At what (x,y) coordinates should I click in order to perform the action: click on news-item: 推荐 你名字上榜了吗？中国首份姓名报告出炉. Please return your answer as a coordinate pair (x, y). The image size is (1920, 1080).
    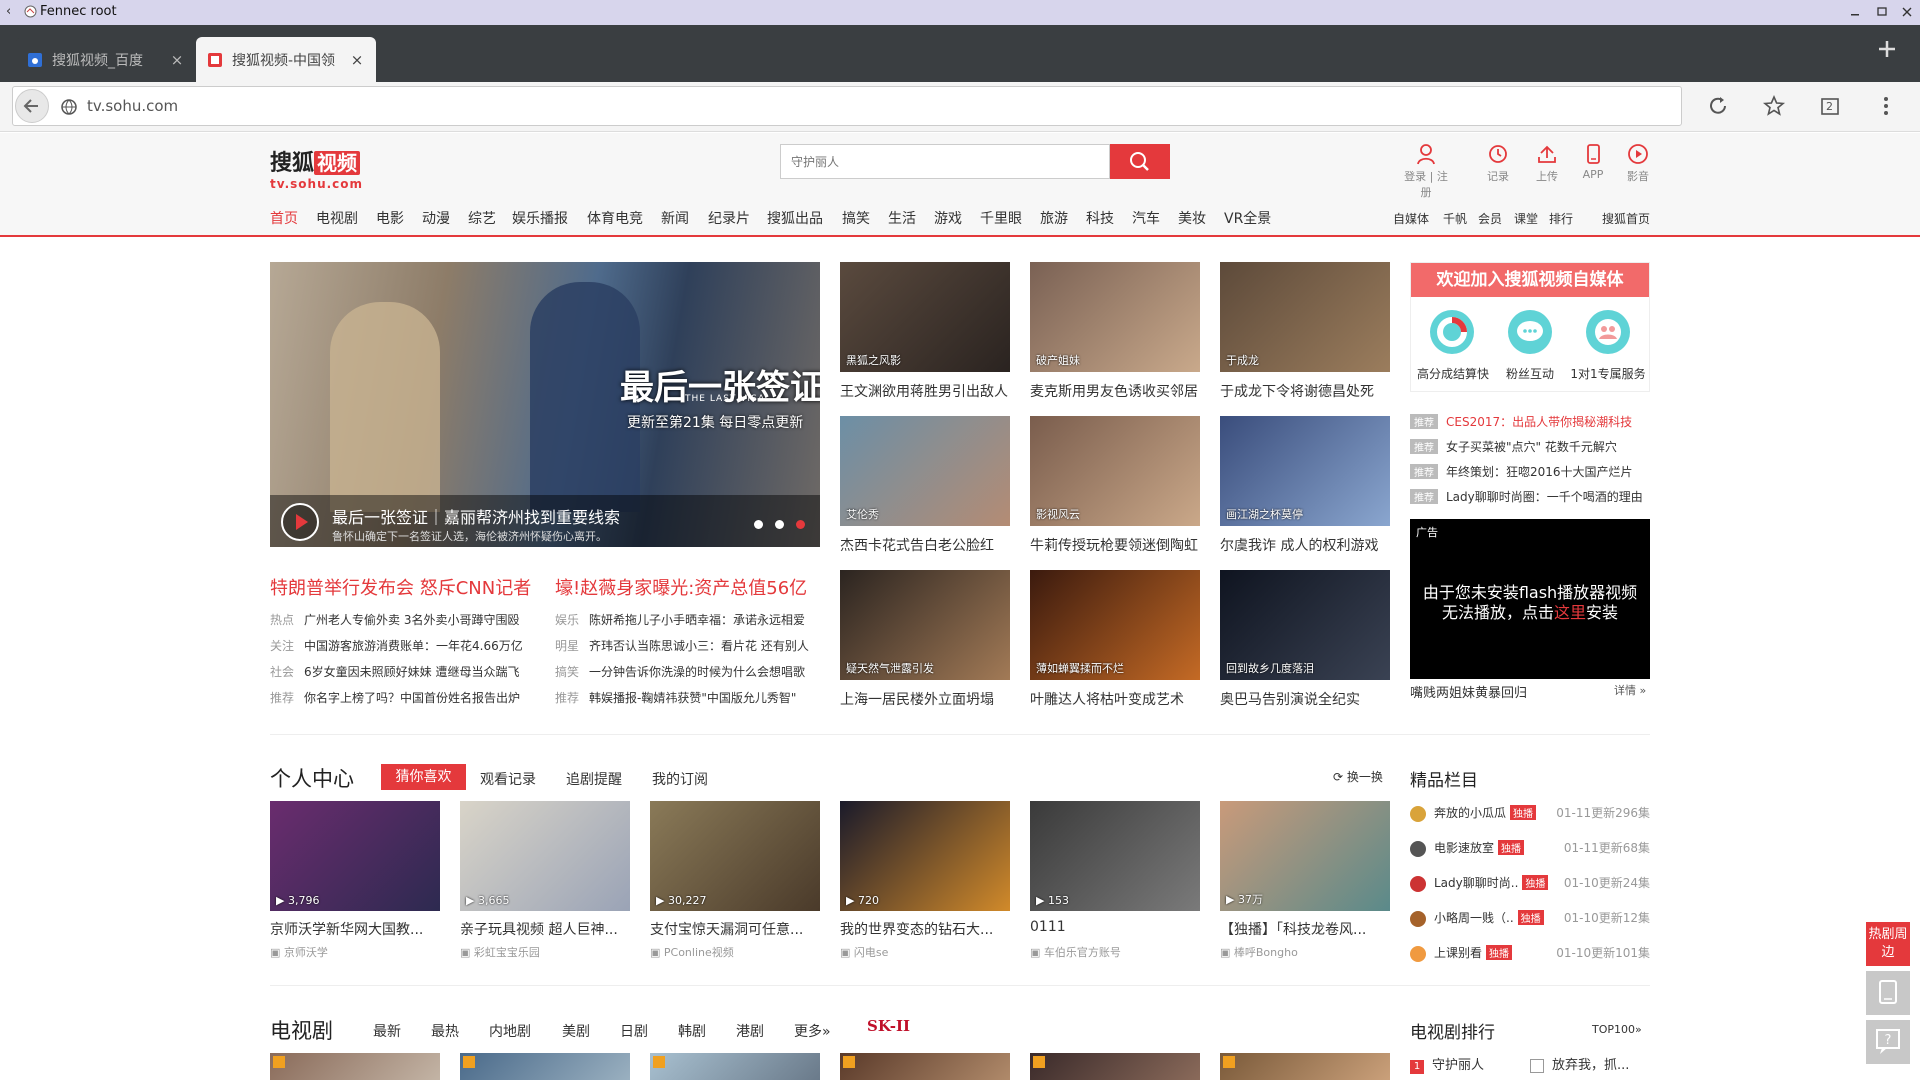
    Looking at the image, I should click on (395, 697).